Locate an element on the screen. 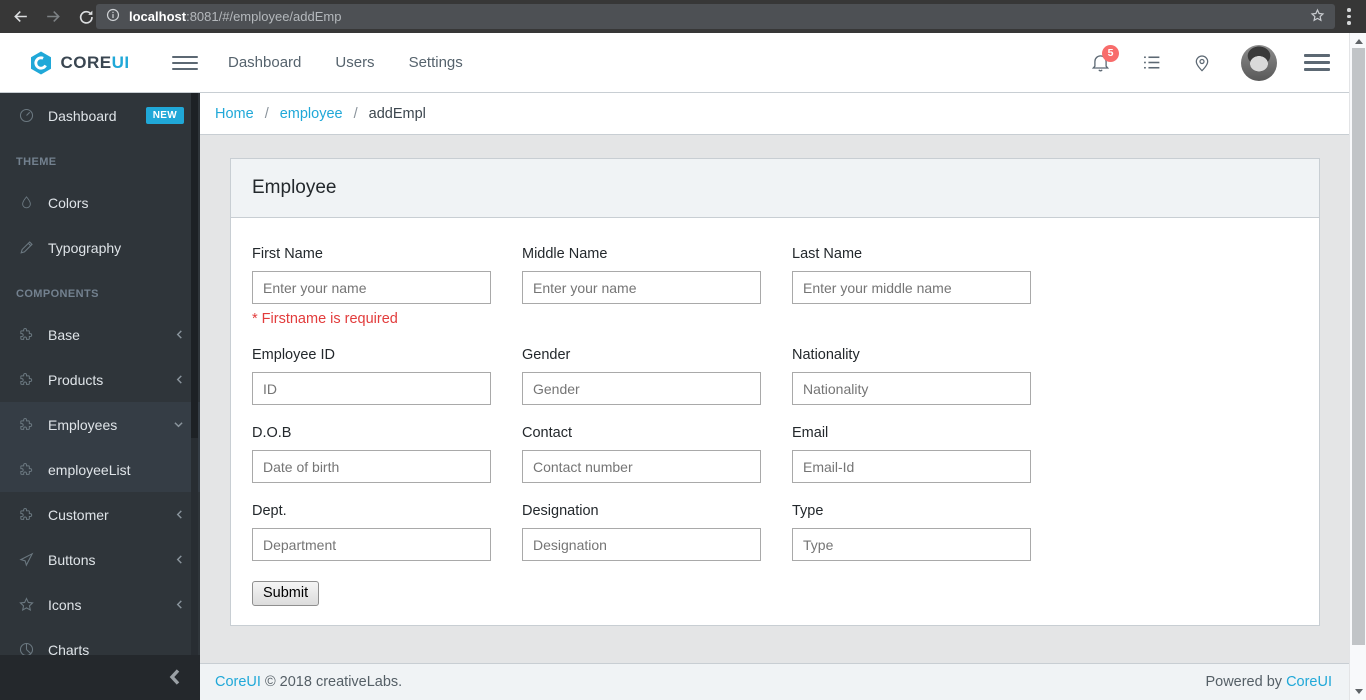 The height and width of the screenshot is (700, 1366). sidebar-item-dashboard: Dashboard NEW is located at coordinates (100, 115).